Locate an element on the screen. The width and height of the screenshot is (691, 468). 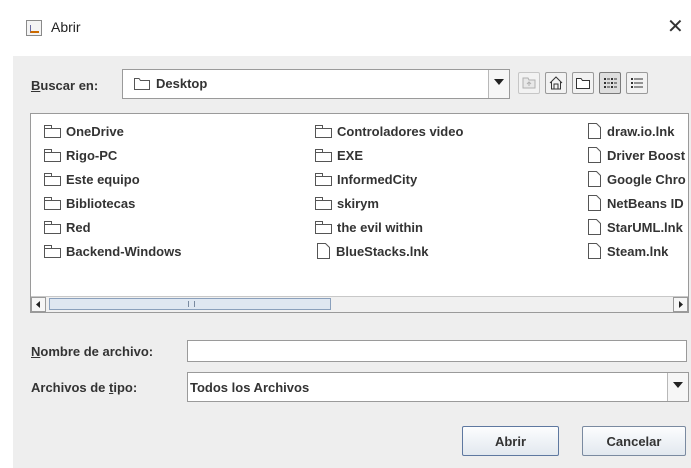
list-item: Bibliotecas is located at coordinates (89, 203).